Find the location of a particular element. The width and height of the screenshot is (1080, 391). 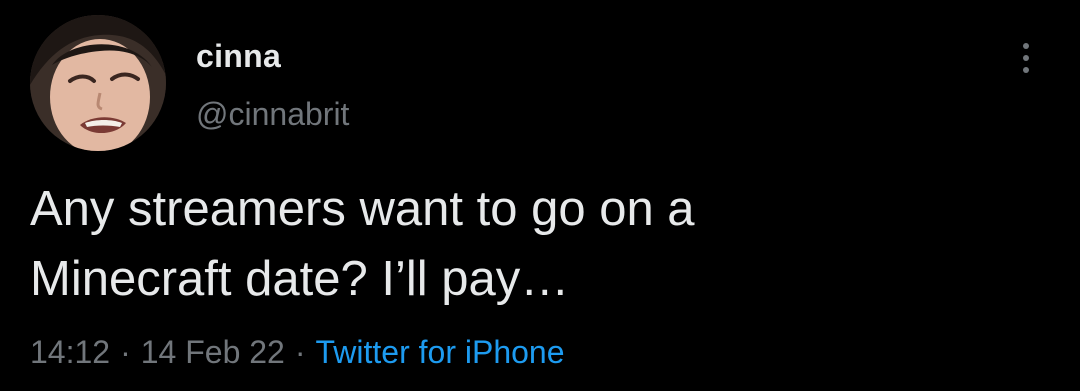

more-options-button is located at coordinates (1026, 58).